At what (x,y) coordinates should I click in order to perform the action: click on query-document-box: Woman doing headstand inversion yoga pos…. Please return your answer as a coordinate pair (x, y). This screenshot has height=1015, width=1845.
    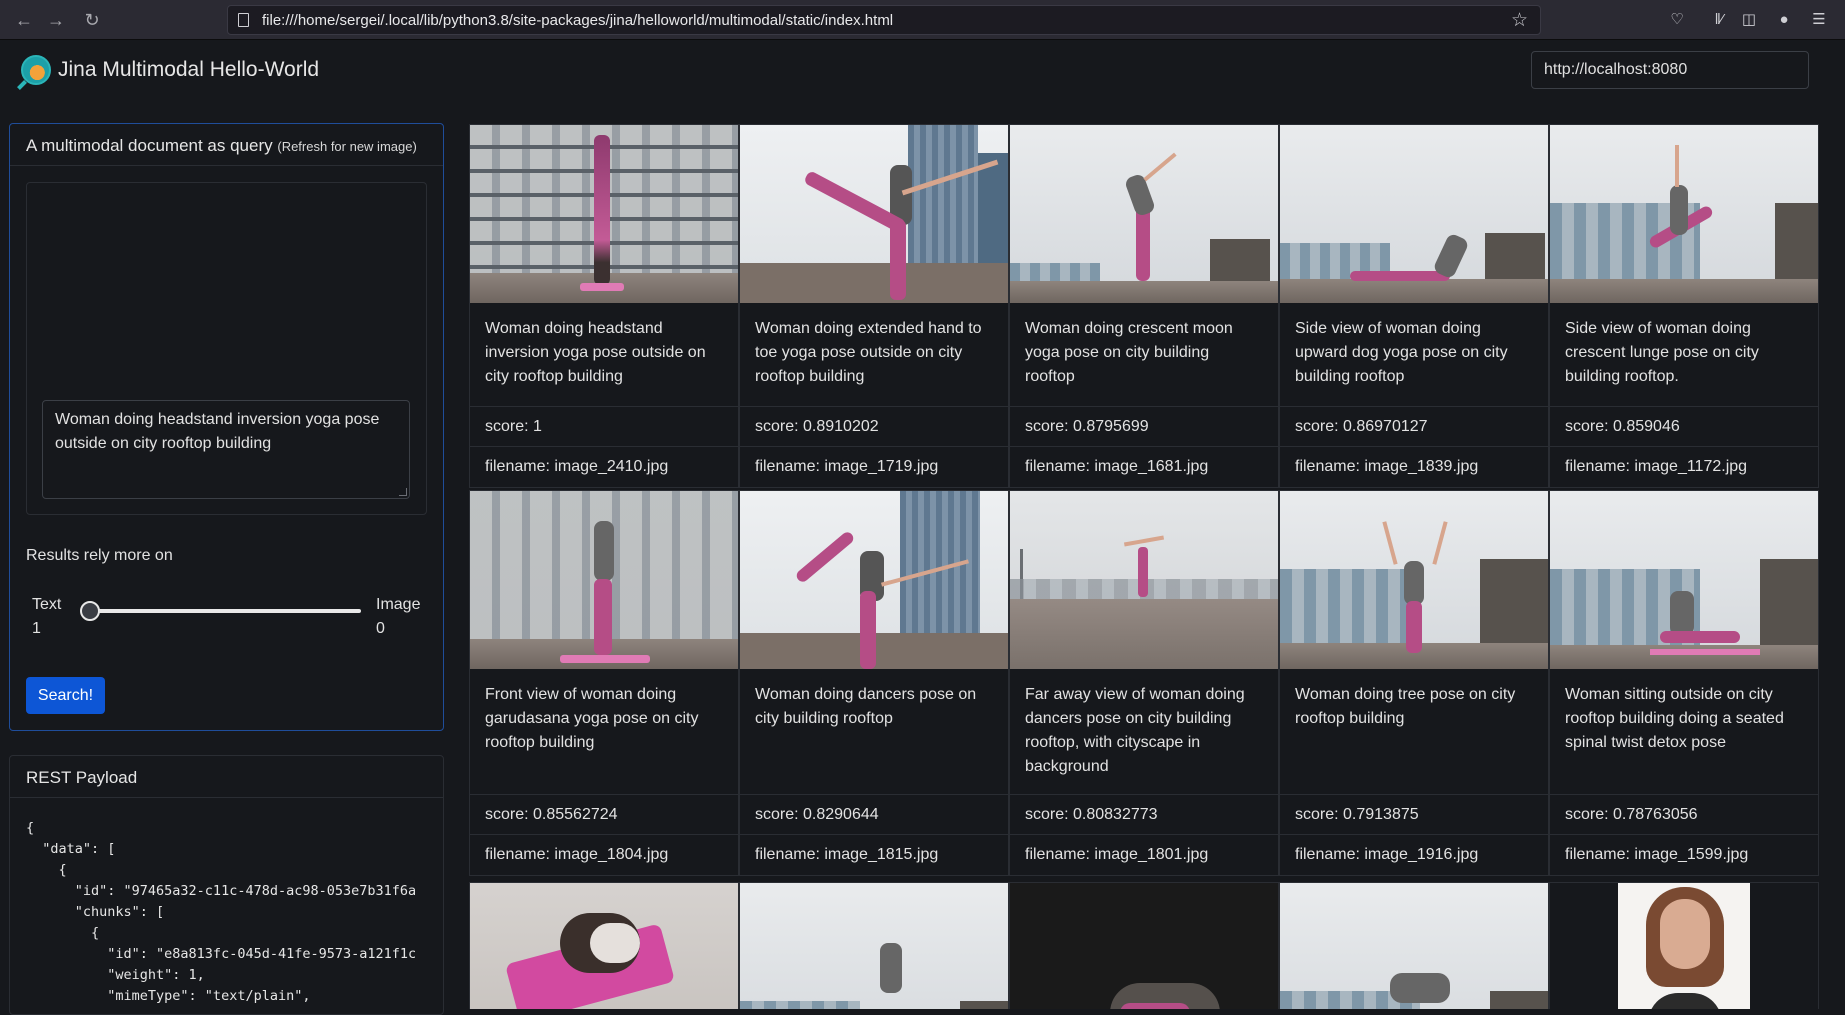
    Looking at the image, I should click on (226, 348).